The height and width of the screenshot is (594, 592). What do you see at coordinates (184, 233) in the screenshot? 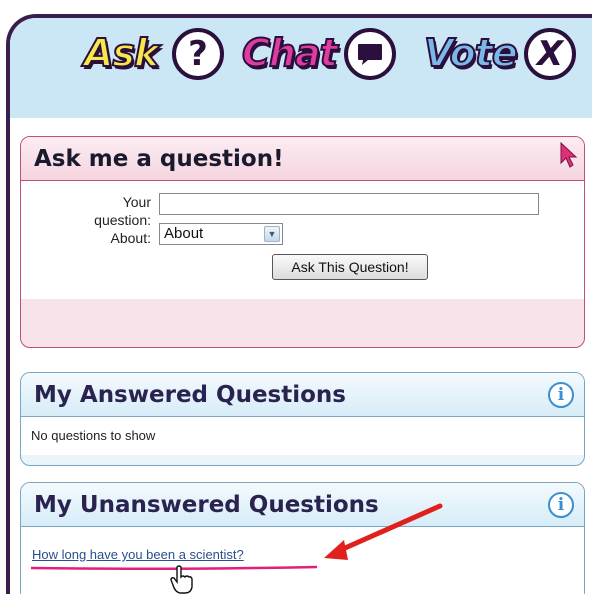
I see `about-select-value: About` at bounding box center [184, 233].